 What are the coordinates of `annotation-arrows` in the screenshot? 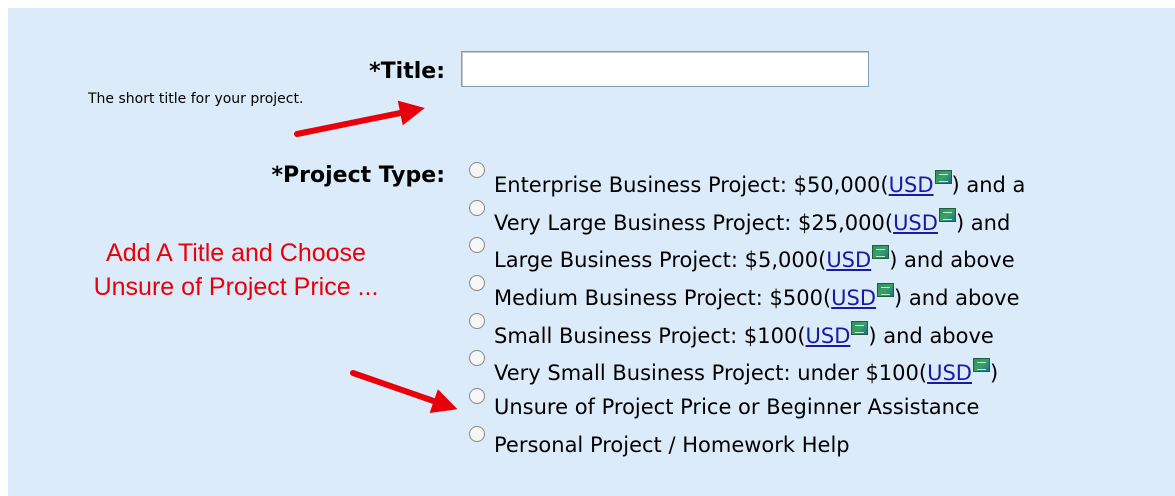 It's located at (376, 256).